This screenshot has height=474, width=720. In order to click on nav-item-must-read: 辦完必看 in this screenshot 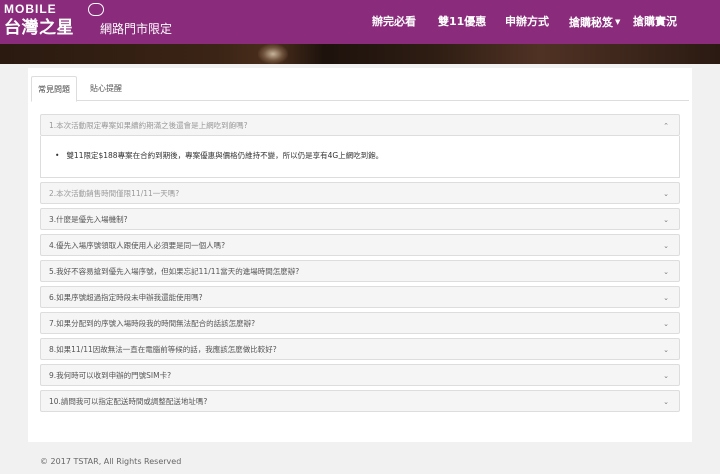, I will do `click(394, 22)`.